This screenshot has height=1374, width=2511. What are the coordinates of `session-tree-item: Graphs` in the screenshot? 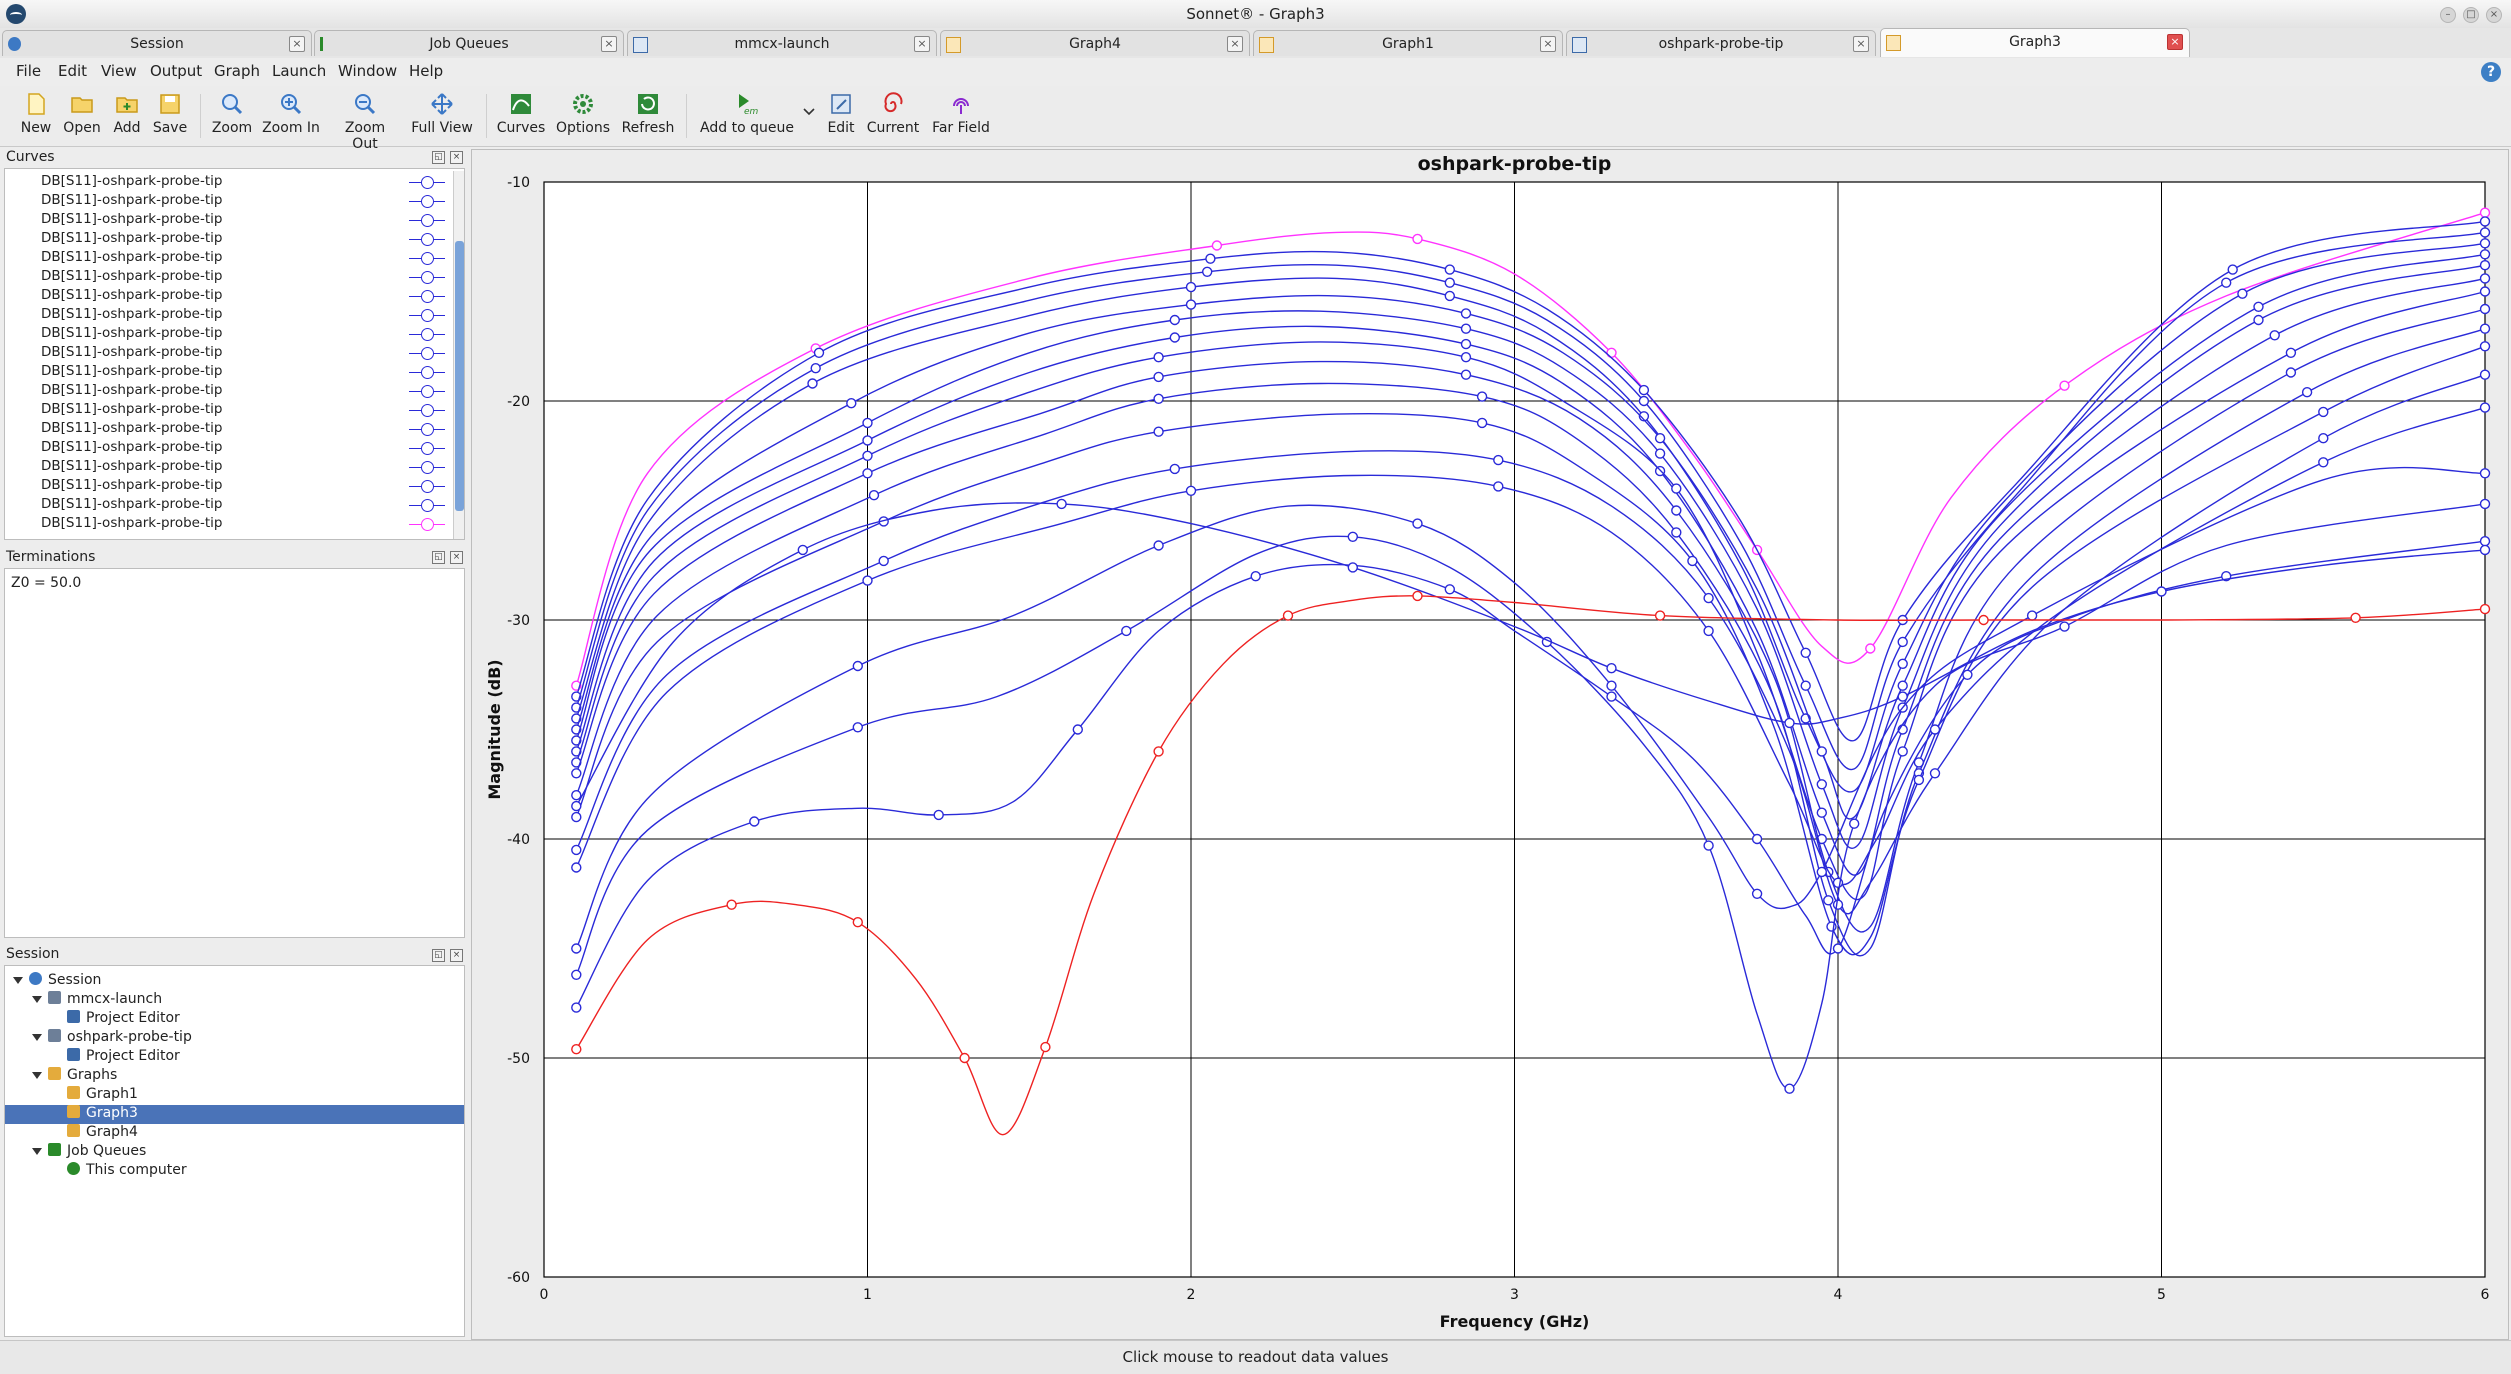 It's located at (74, 1076).